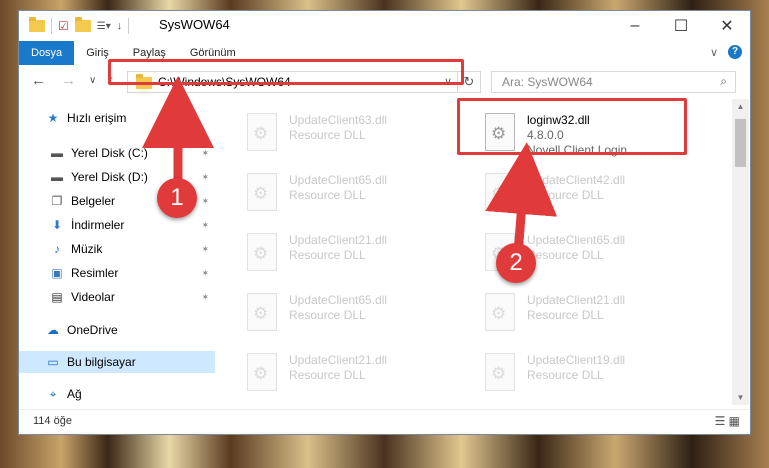  Describe the element at coordinates (723, 81) in the screenshot. I see `search-icon: ⌕` at that location.